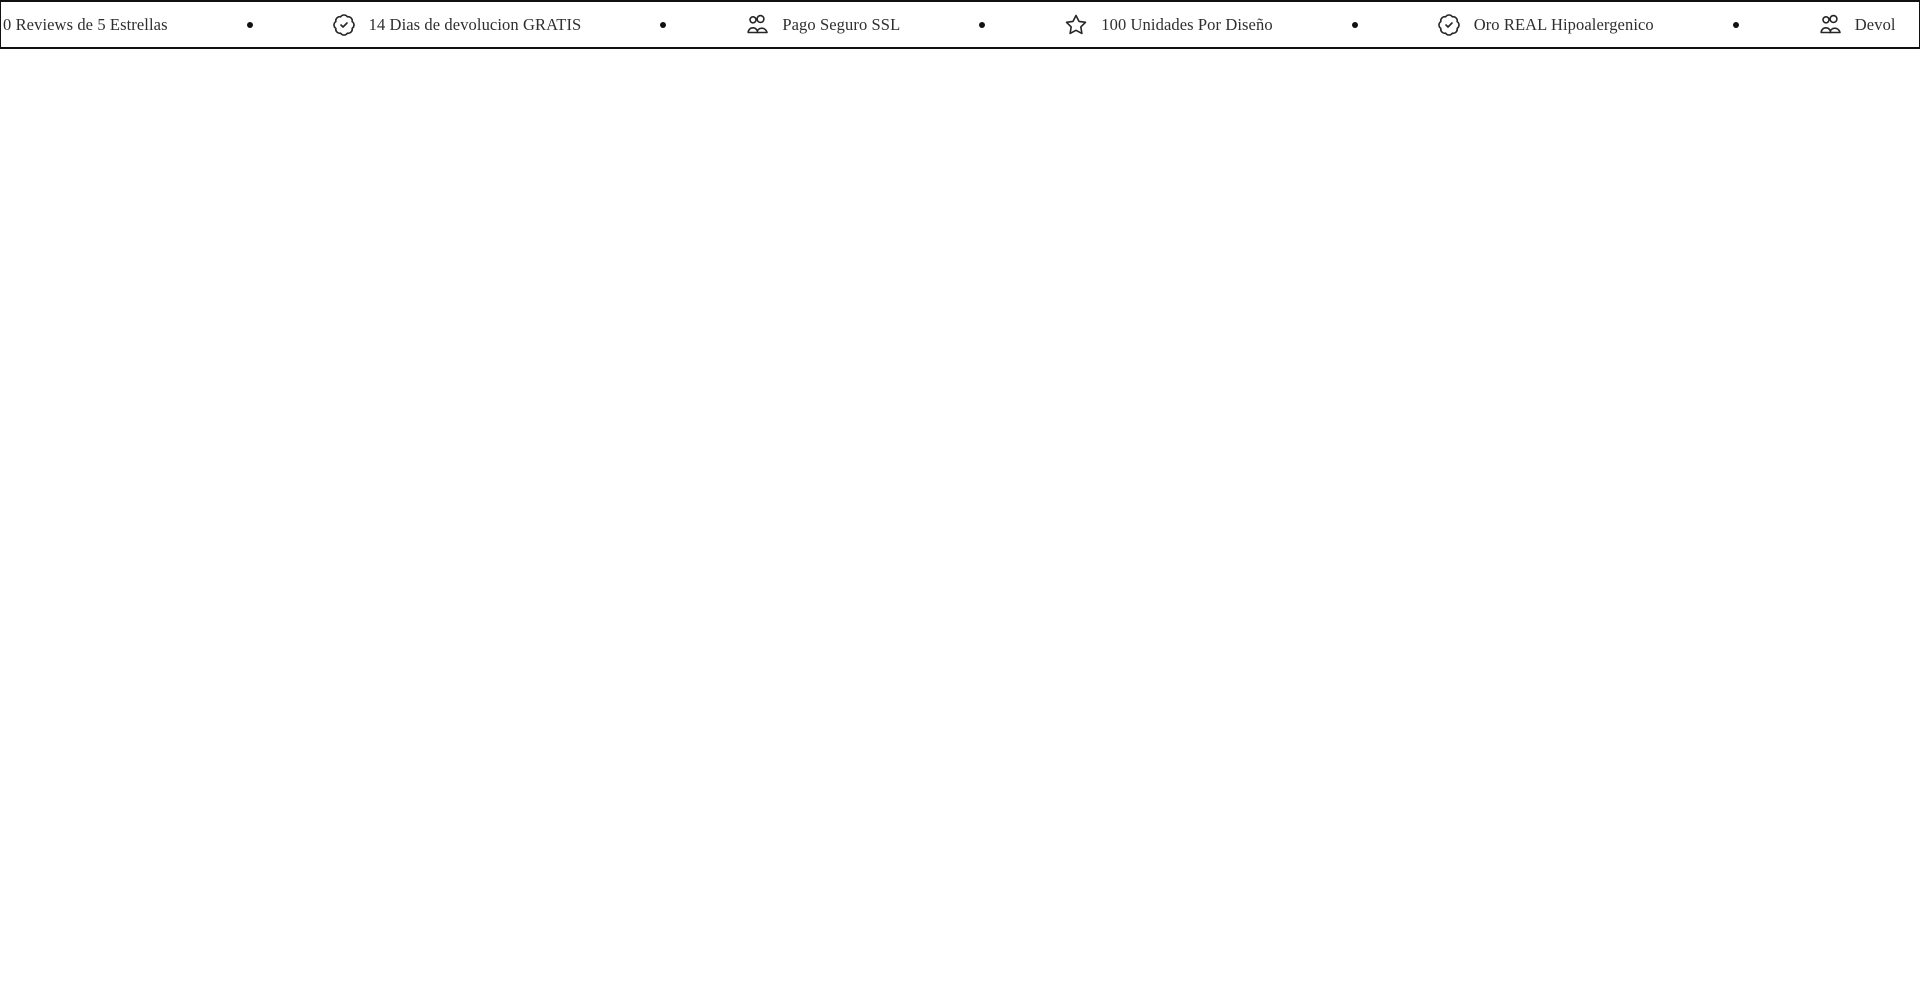 This screenshot has width=1920, height=993. What do you see at coordinates (1076, 25) in the screenshot?
I see `star-icon` at bounding box center [1076, 25].